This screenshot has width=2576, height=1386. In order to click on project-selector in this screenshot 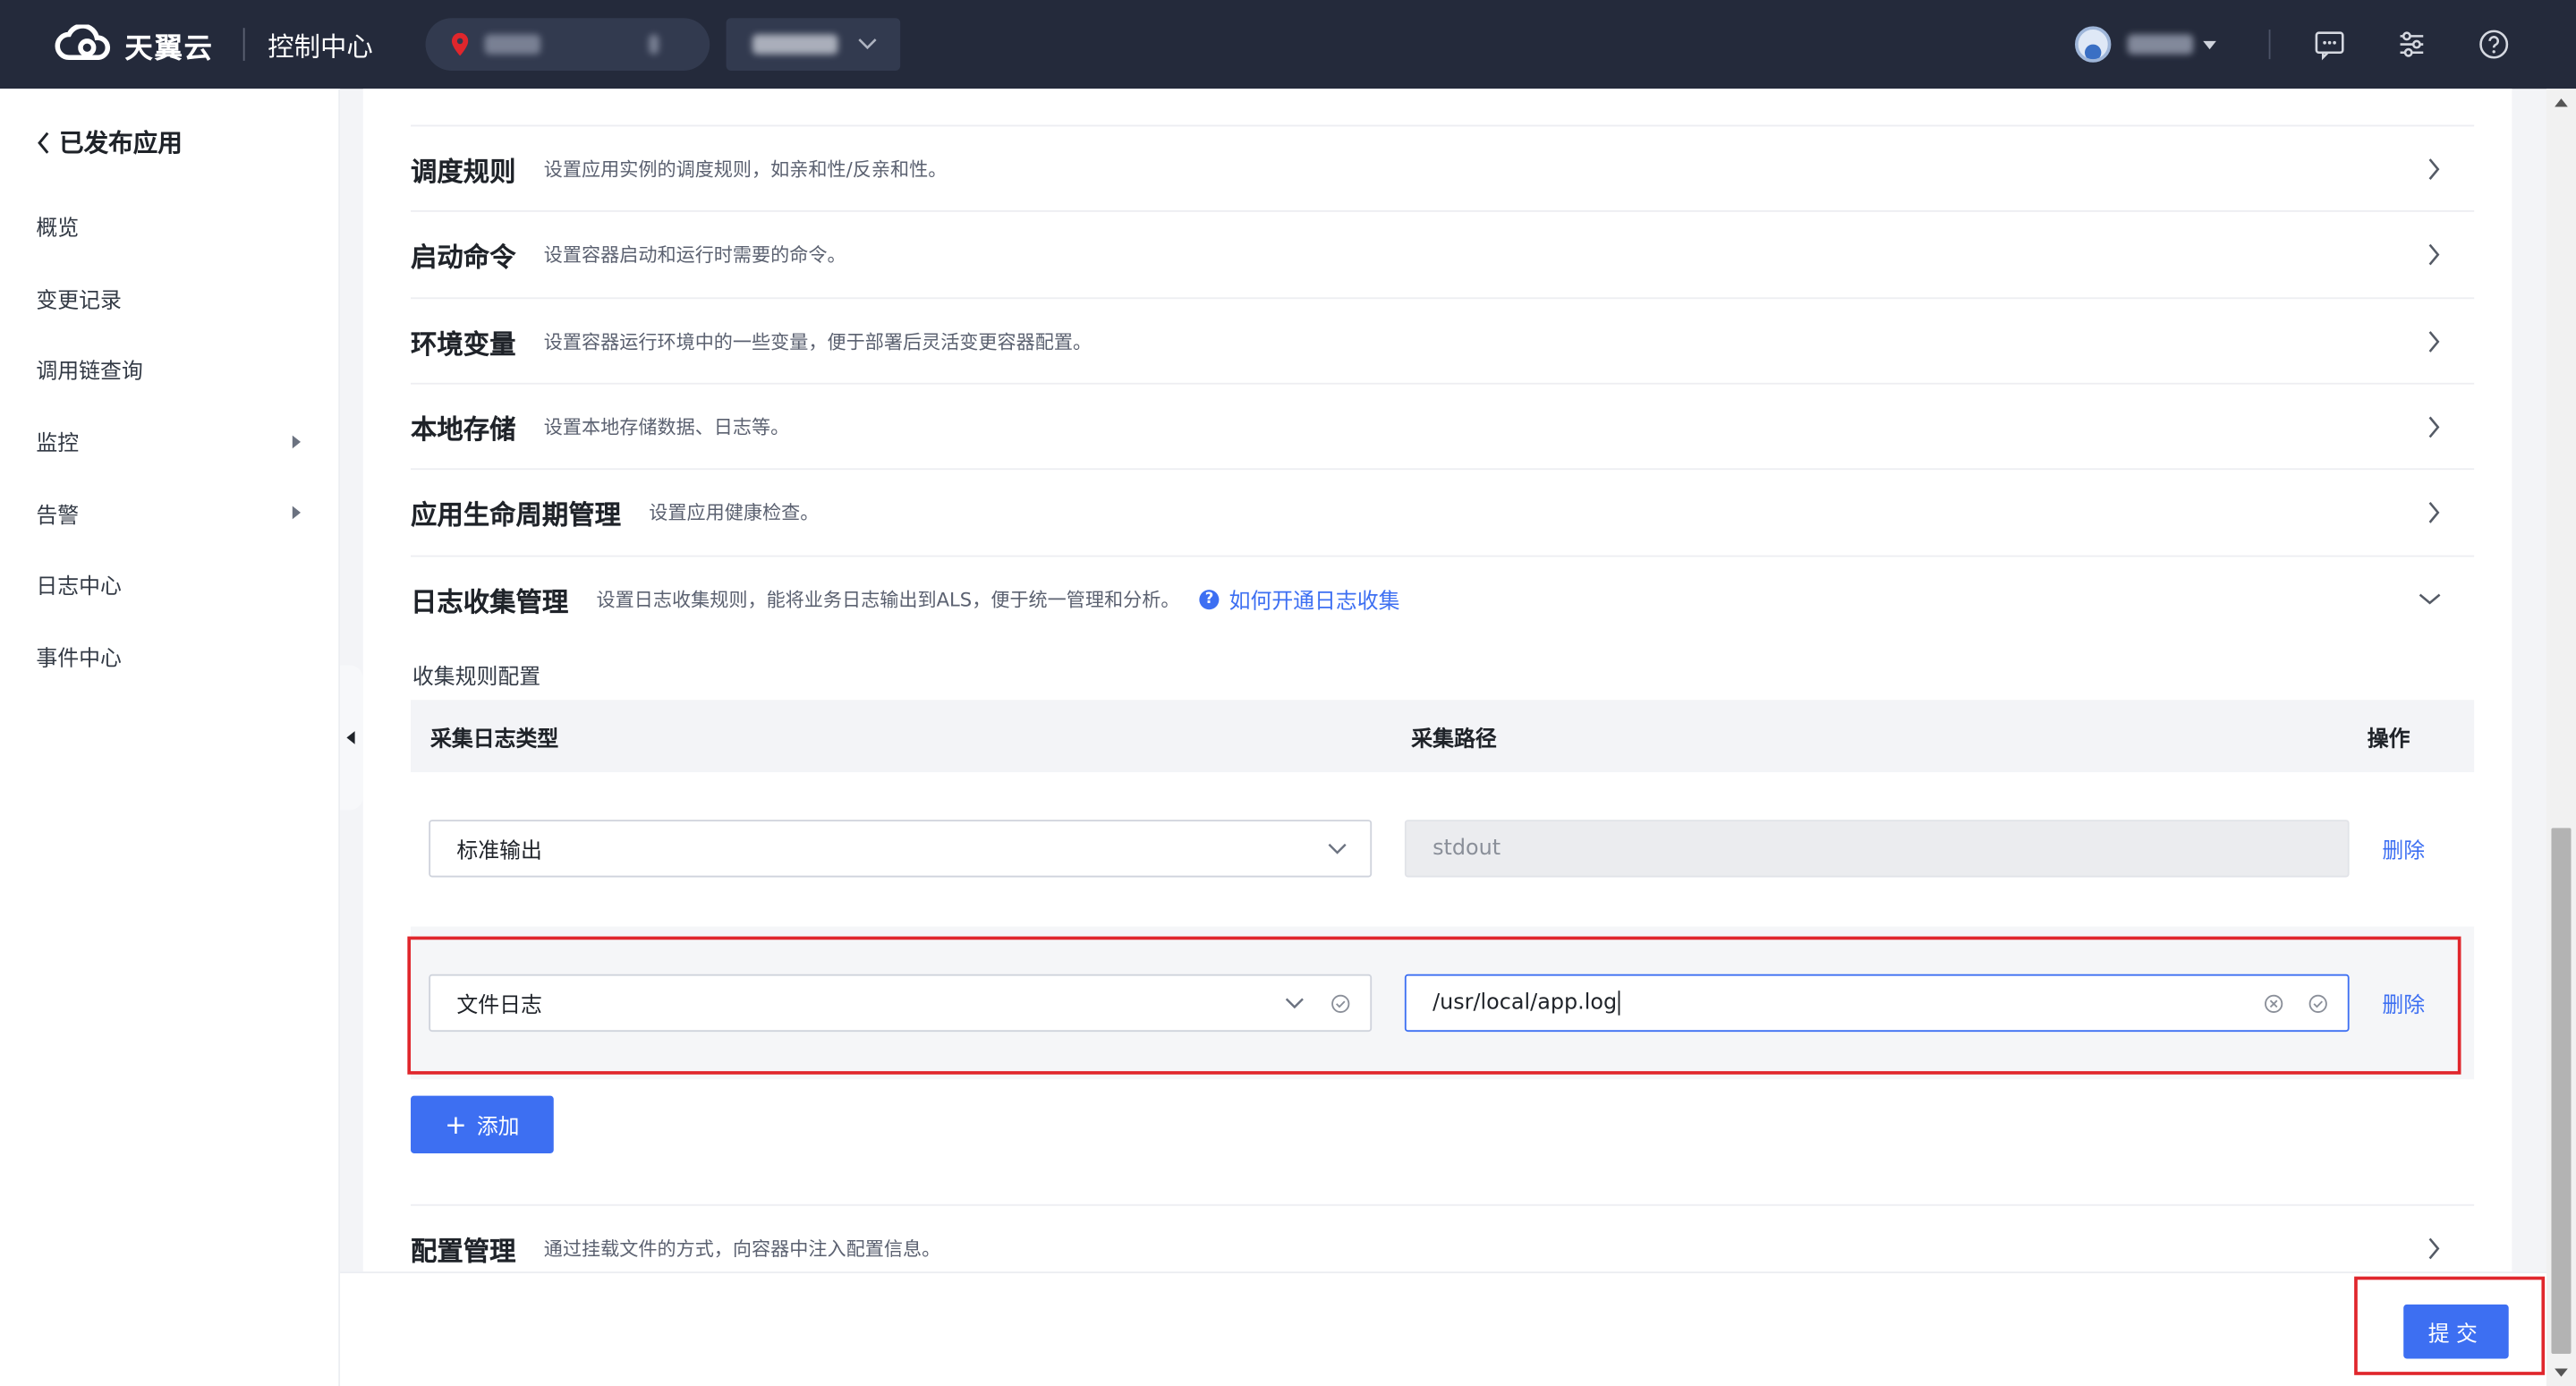, I will do `click(813, 45)`.